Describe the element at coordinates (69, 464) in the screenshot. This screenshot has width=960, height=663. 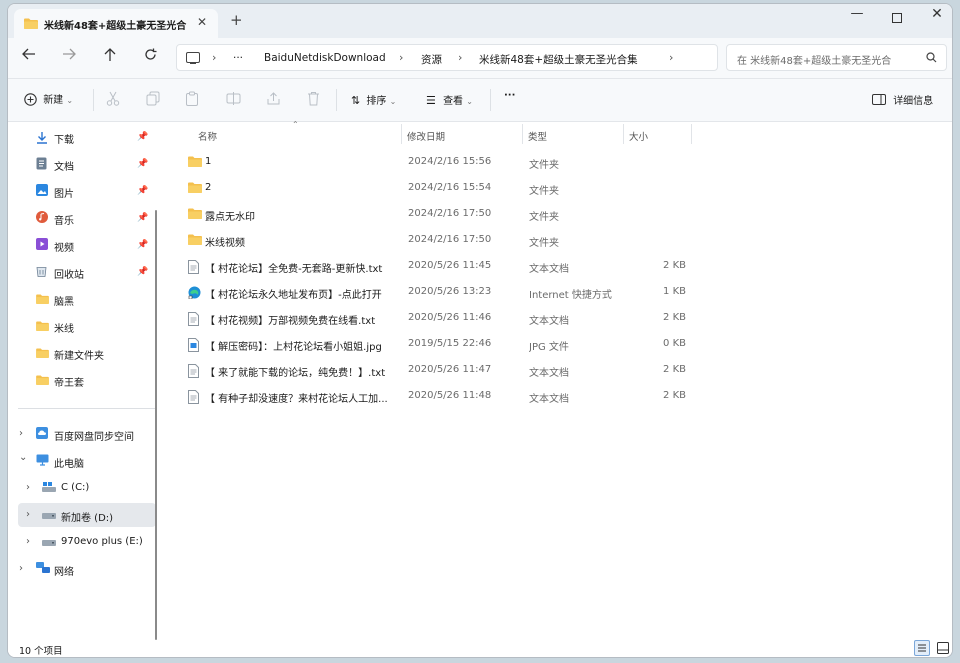
I see `sidebar-item-label: 此电脑` at that location.